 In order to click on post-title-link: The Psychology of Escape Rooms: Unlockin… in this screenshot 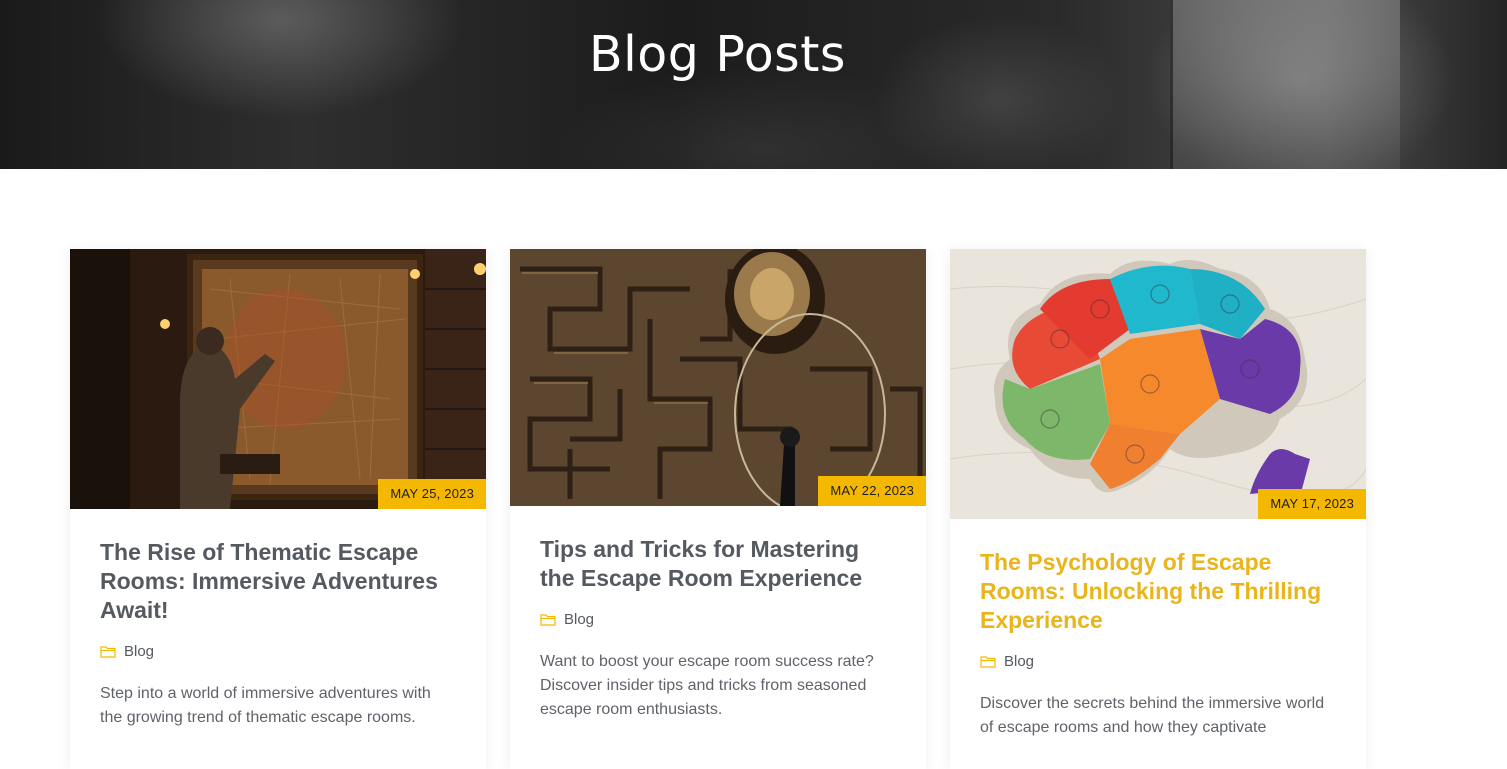, I will do `click(1158, 591)`.